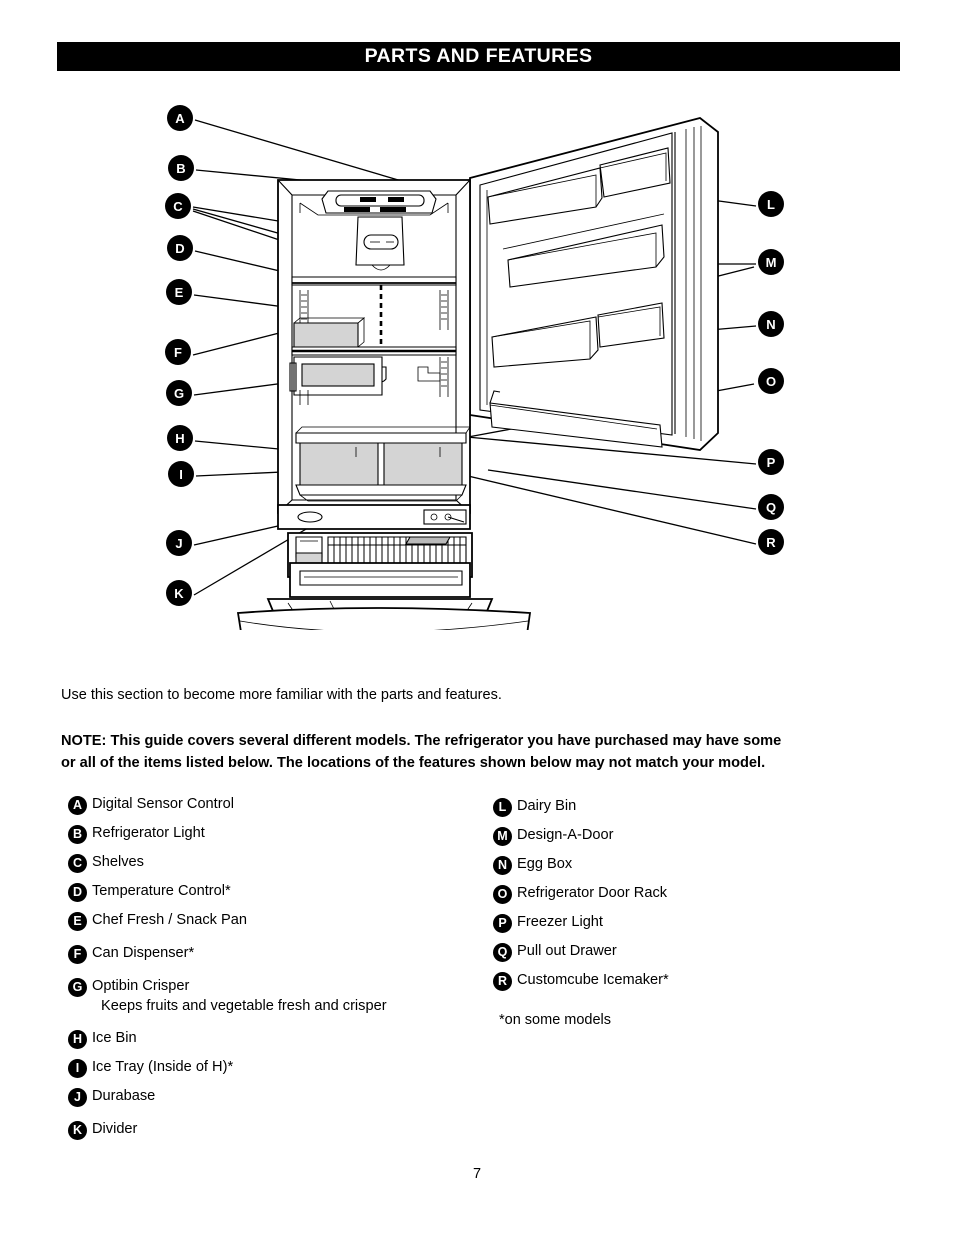 The height and width of the screenshot is (1235, 954). I want to click on part-badge-i: I, so click(77, 1068).